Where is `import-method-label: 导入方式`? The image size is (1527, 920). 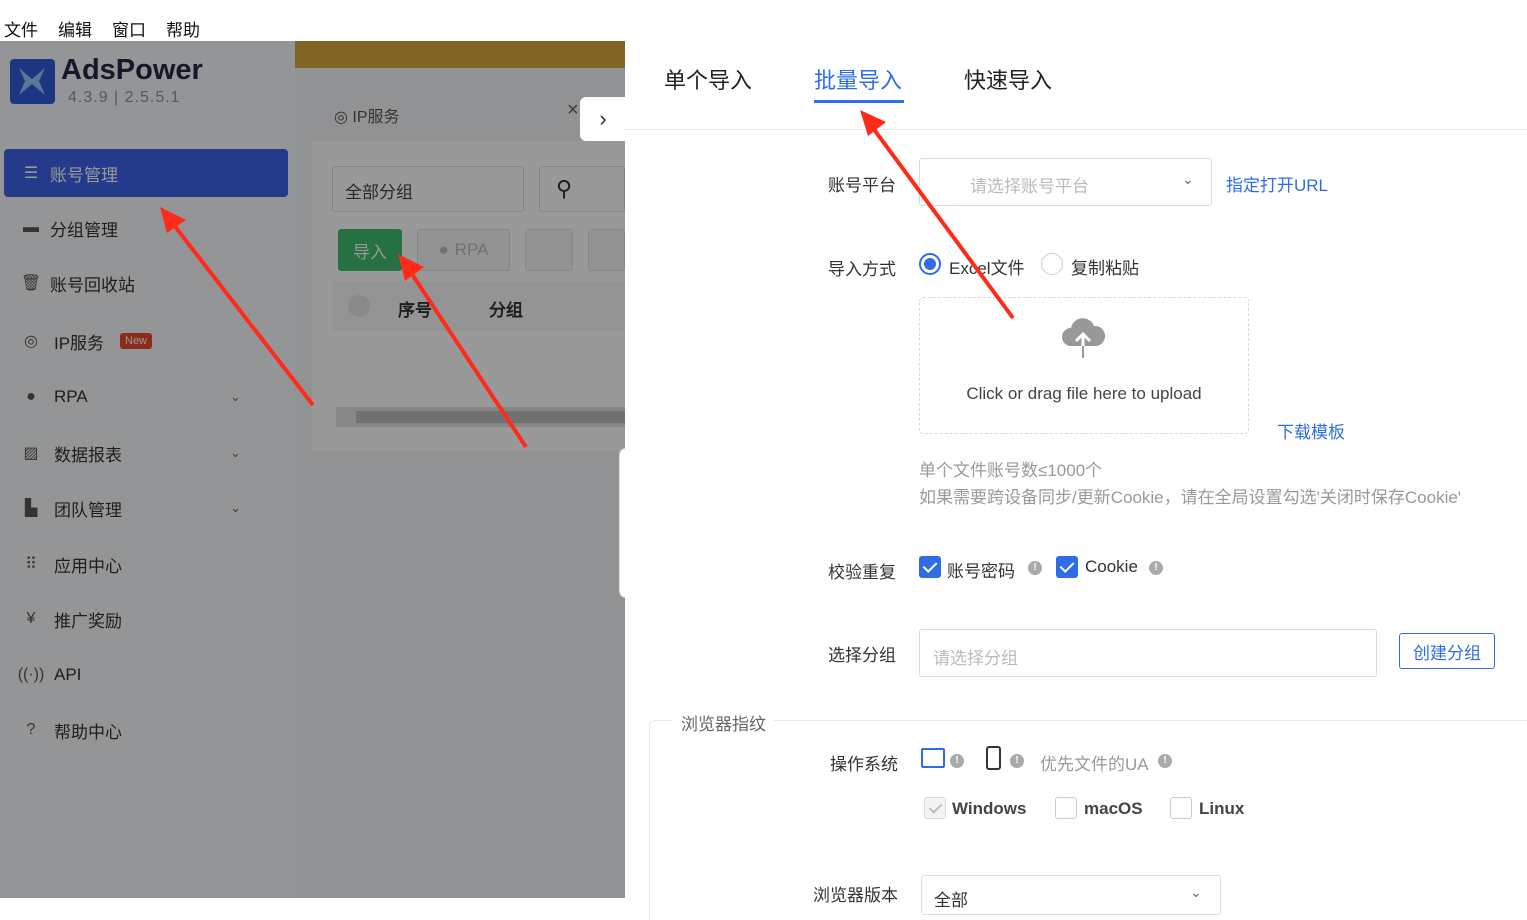 import-method-label: 导入方式 is located at coordinates (862, 269).